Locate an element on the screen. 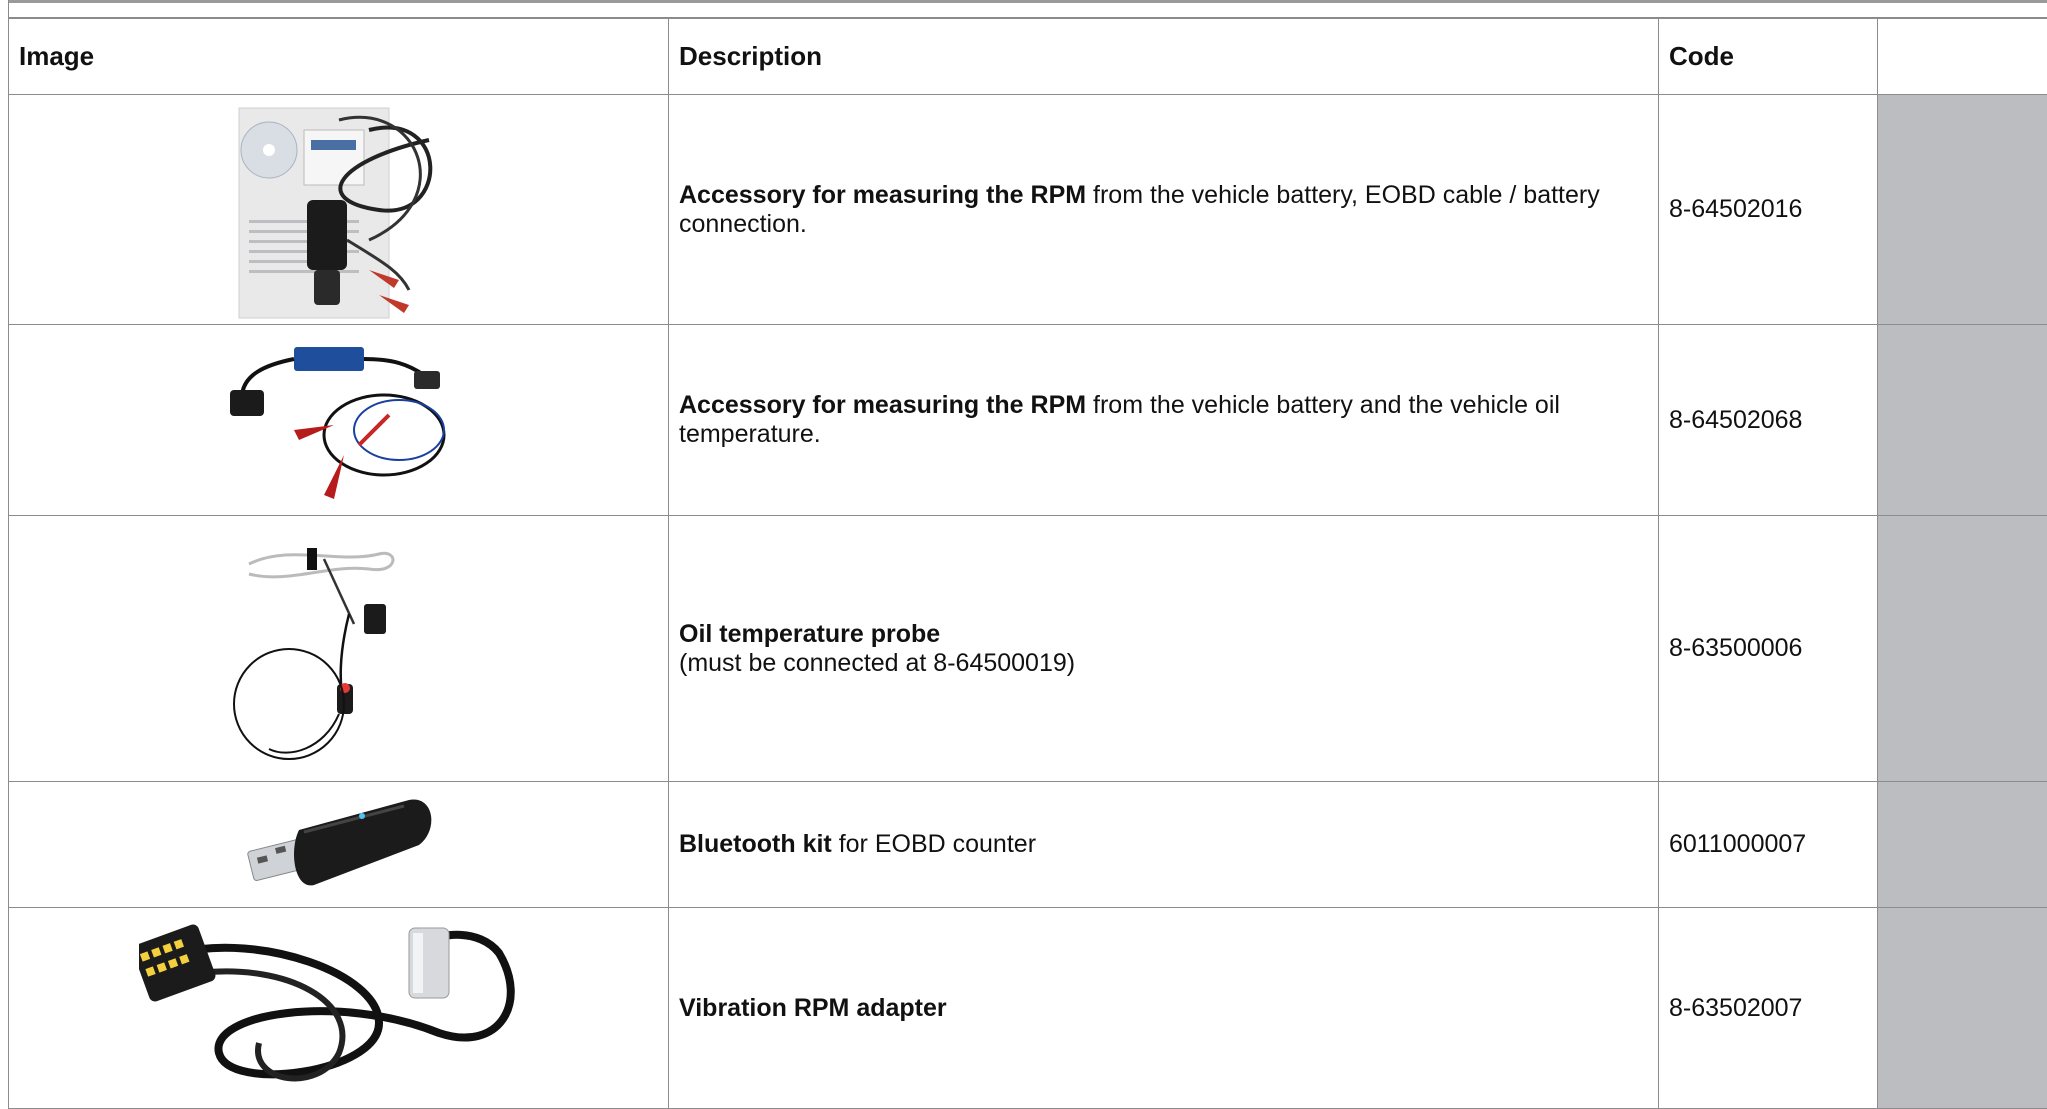 The image size is (2047, 1109). left-rule is located at coordinates (8, 9).